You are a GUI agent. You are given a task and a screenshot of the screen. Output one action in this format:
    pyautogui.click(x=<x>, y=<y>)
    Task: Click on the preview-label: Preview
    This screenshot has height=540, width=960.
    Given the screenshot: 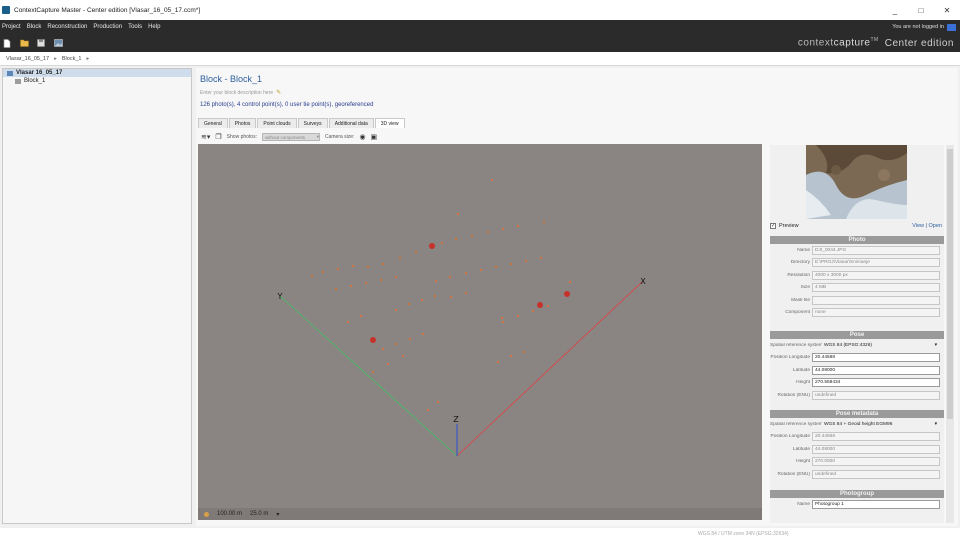 What is the action you would take?
    pyautogui.click(x=789, y=226)
    